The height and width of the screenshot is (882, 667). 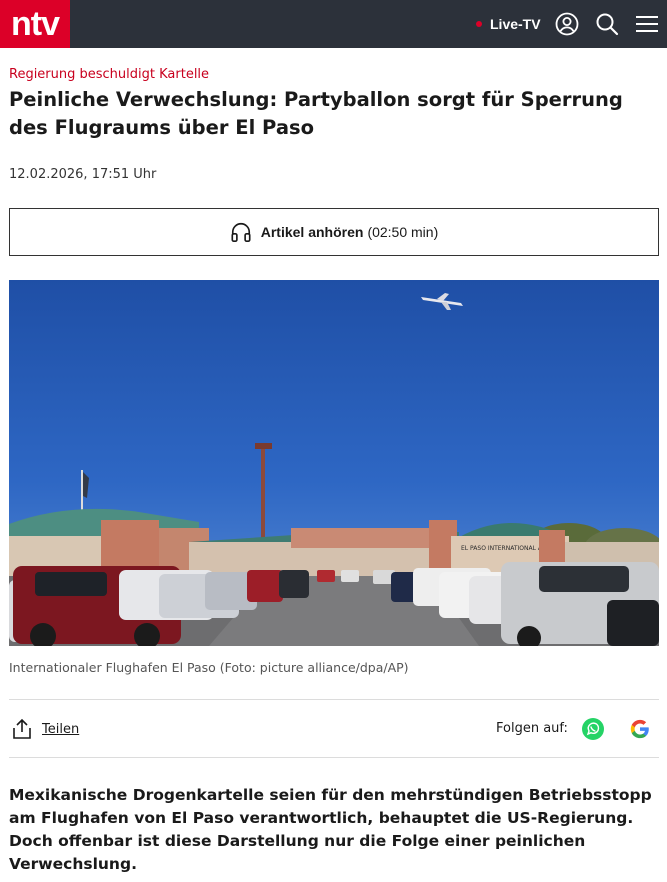 I want to click on whatsapp-icon, so click(x=593, y=729).